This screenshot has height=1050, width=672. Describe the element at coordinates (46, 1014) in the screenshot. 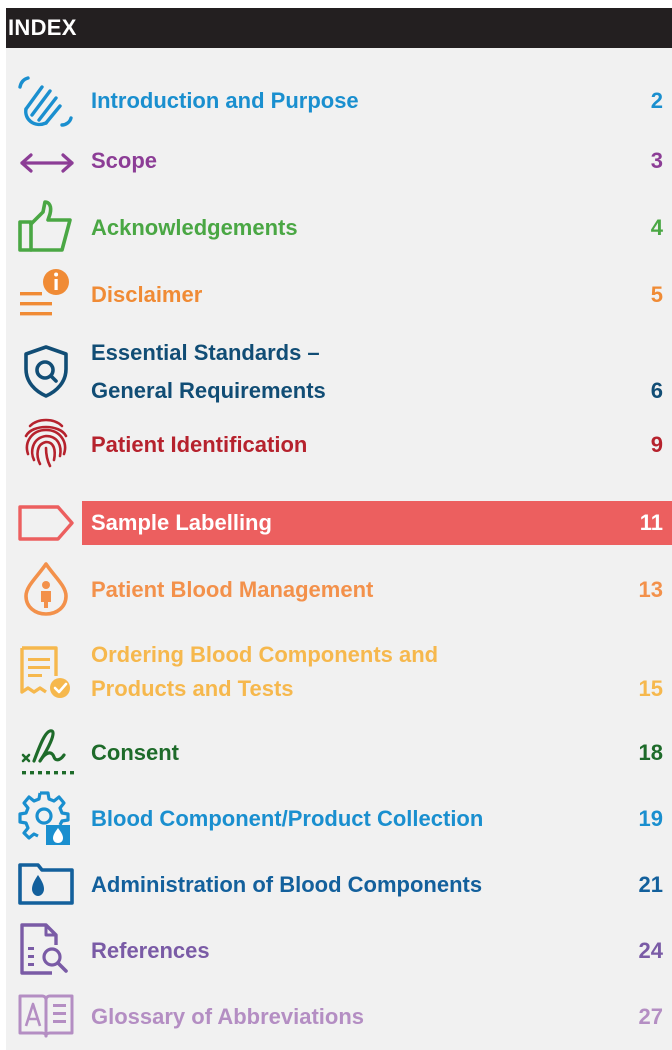

I see `book-icon` at that location.